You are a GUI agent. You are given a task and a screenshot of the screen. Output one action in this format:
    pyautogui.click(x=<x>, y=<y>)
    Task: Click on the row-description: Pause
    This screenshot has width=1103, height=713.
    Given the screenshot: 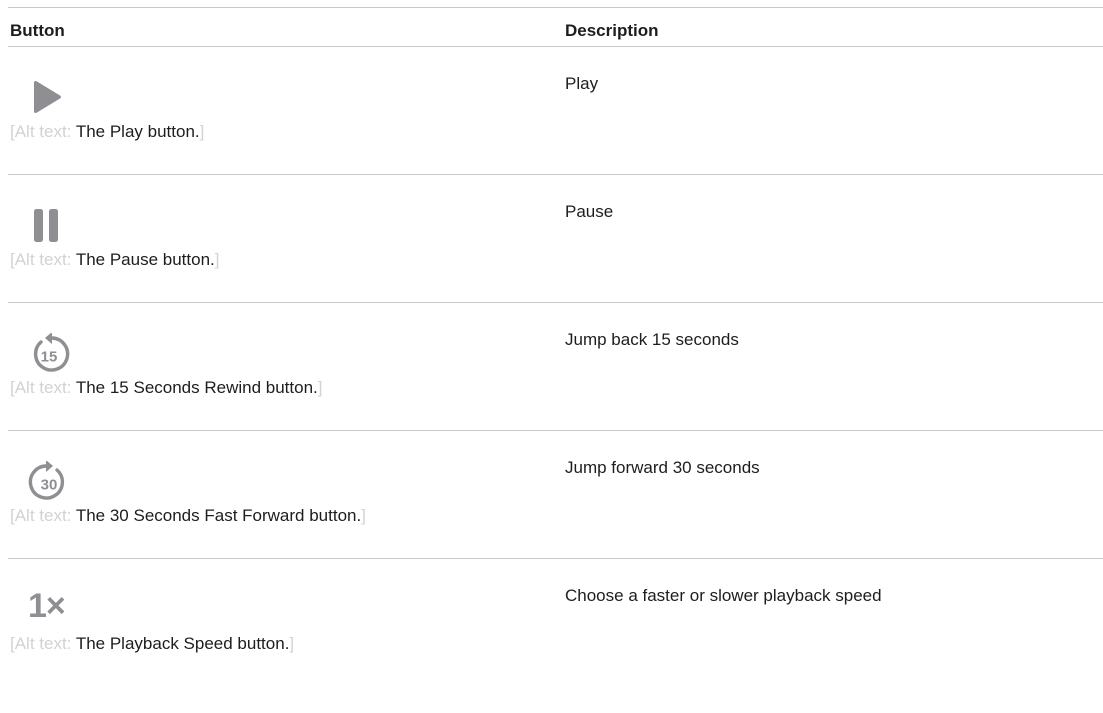 What is the action you would take?
    pyautogui.click(x=589, y=211)
    